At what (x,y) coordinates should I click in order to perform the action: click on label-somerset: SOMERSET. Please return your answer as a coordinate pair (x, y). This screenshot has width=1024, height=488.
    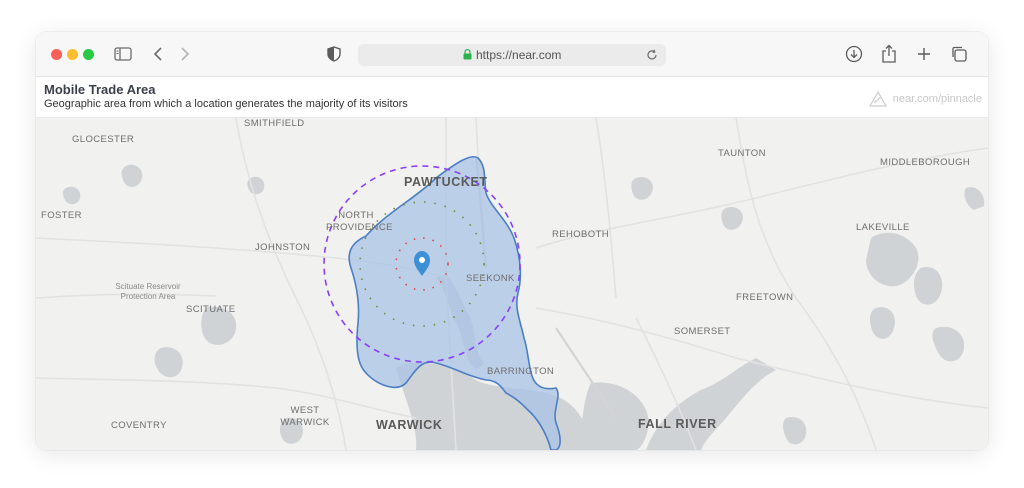
    Looking at the image, I should click on (702, 331).